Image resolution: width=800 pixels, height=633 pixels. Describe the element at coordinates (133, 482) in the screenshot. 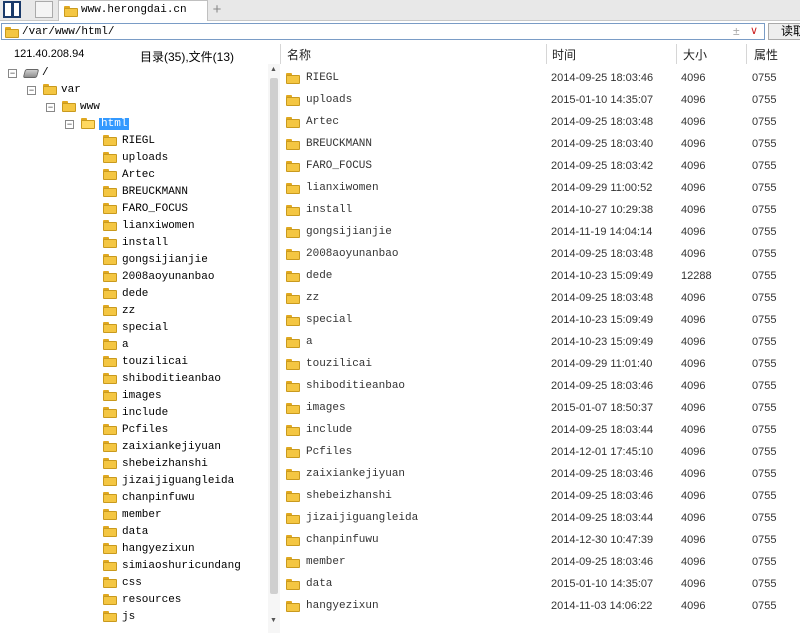

I see `tree-item: jizaijiguangleida` at that location.